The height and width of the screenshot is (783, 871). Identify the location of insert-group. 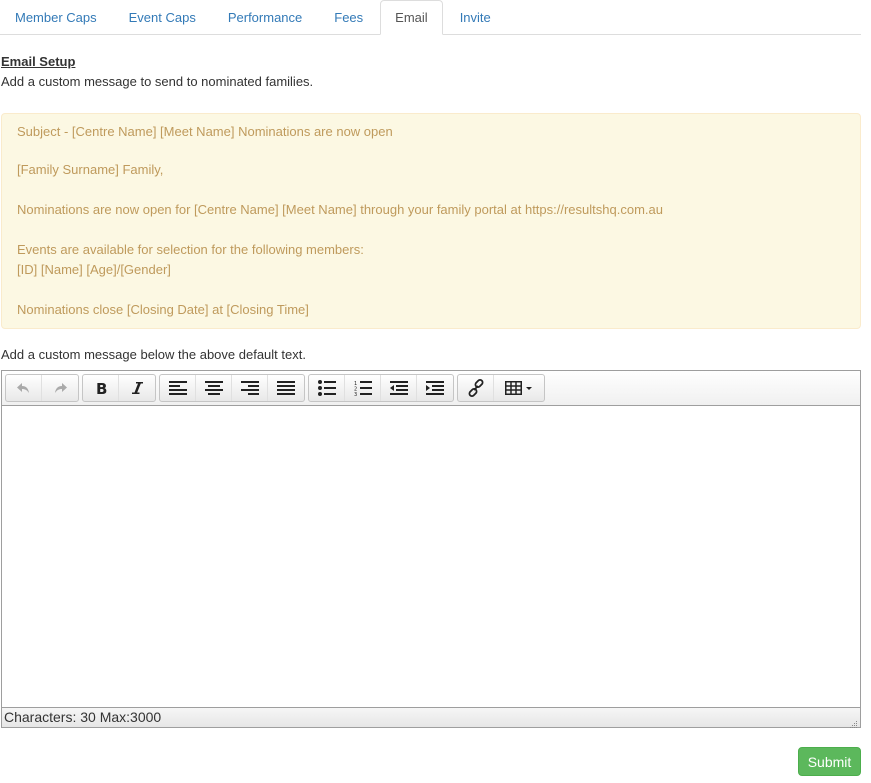
(501, 388).